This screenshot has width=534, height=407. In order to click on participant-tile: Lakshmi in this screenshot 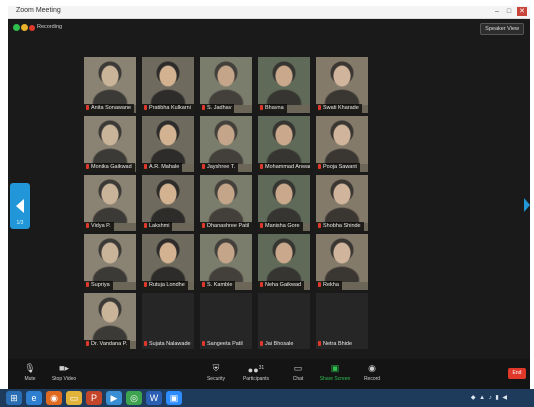, I will do `click(168, 203)`.